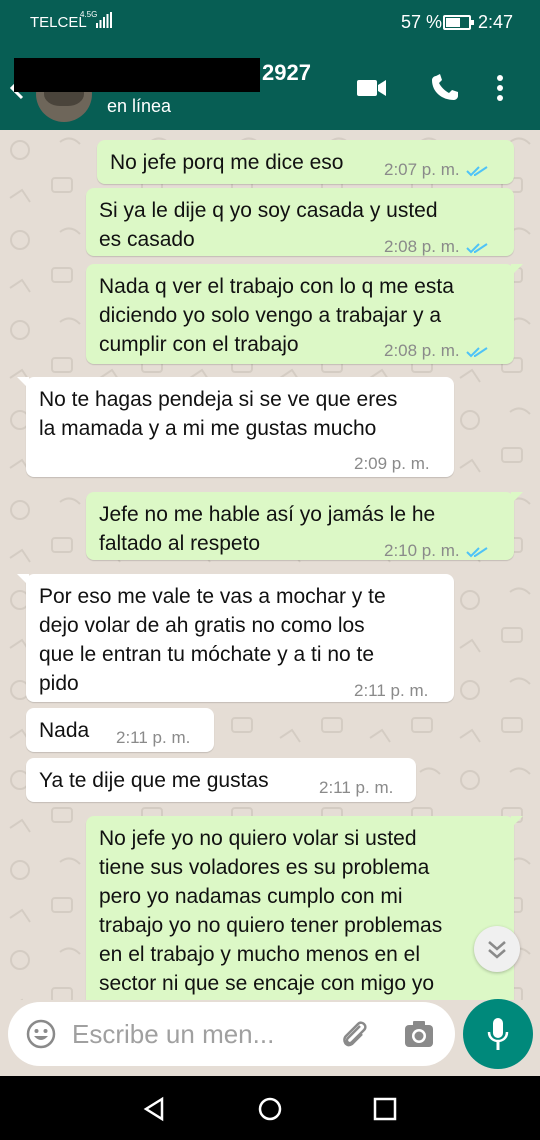 The width and height of the screenshot is (540, 1140). What do you see at coordinates (58, 22) in the screenshot?
I see `carrier-label: TELCEL` at bounding box center [58, 22].